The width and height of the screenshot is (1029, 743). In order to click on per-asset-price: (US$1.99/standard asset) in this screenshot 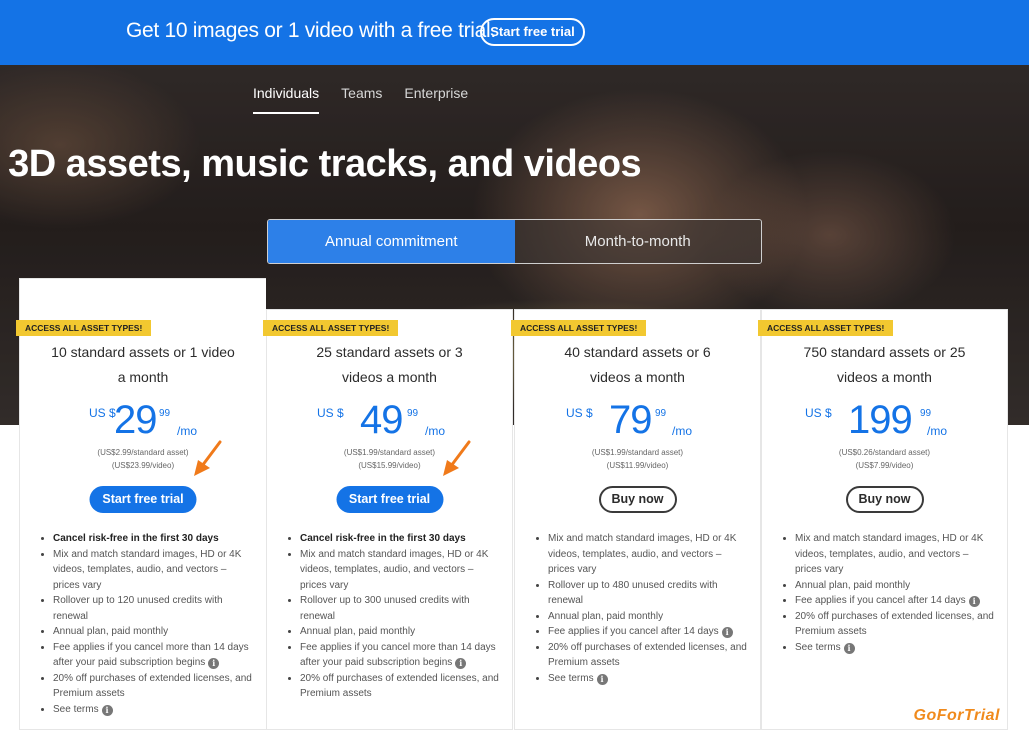, I will do `click(637, 452)`.